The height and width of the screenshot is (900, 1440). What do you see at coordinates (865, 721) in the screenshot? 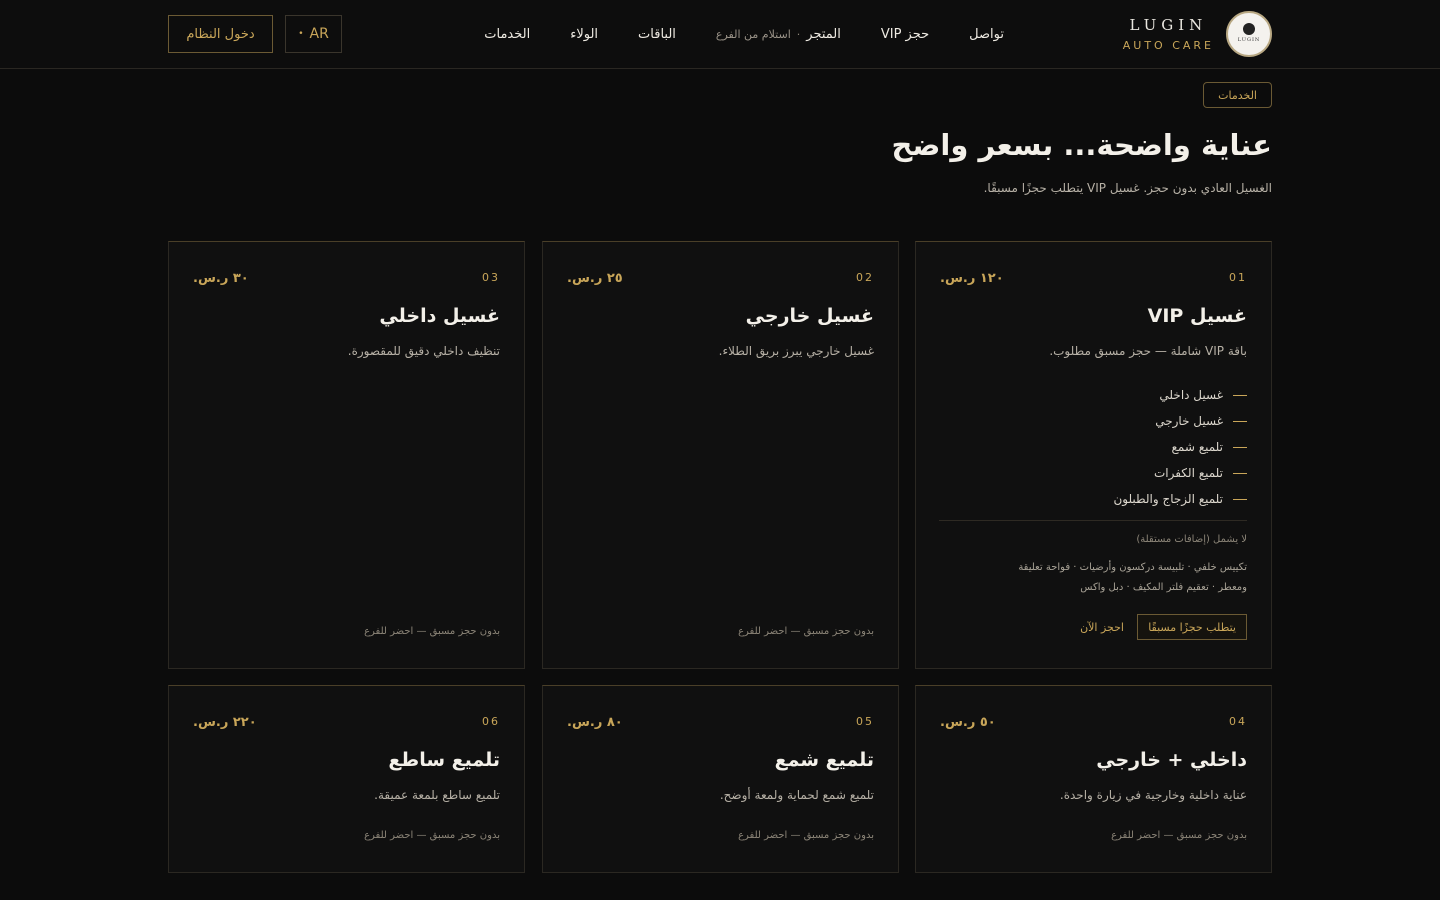
I see `card-number: 05` at bounding box center [865, 721].